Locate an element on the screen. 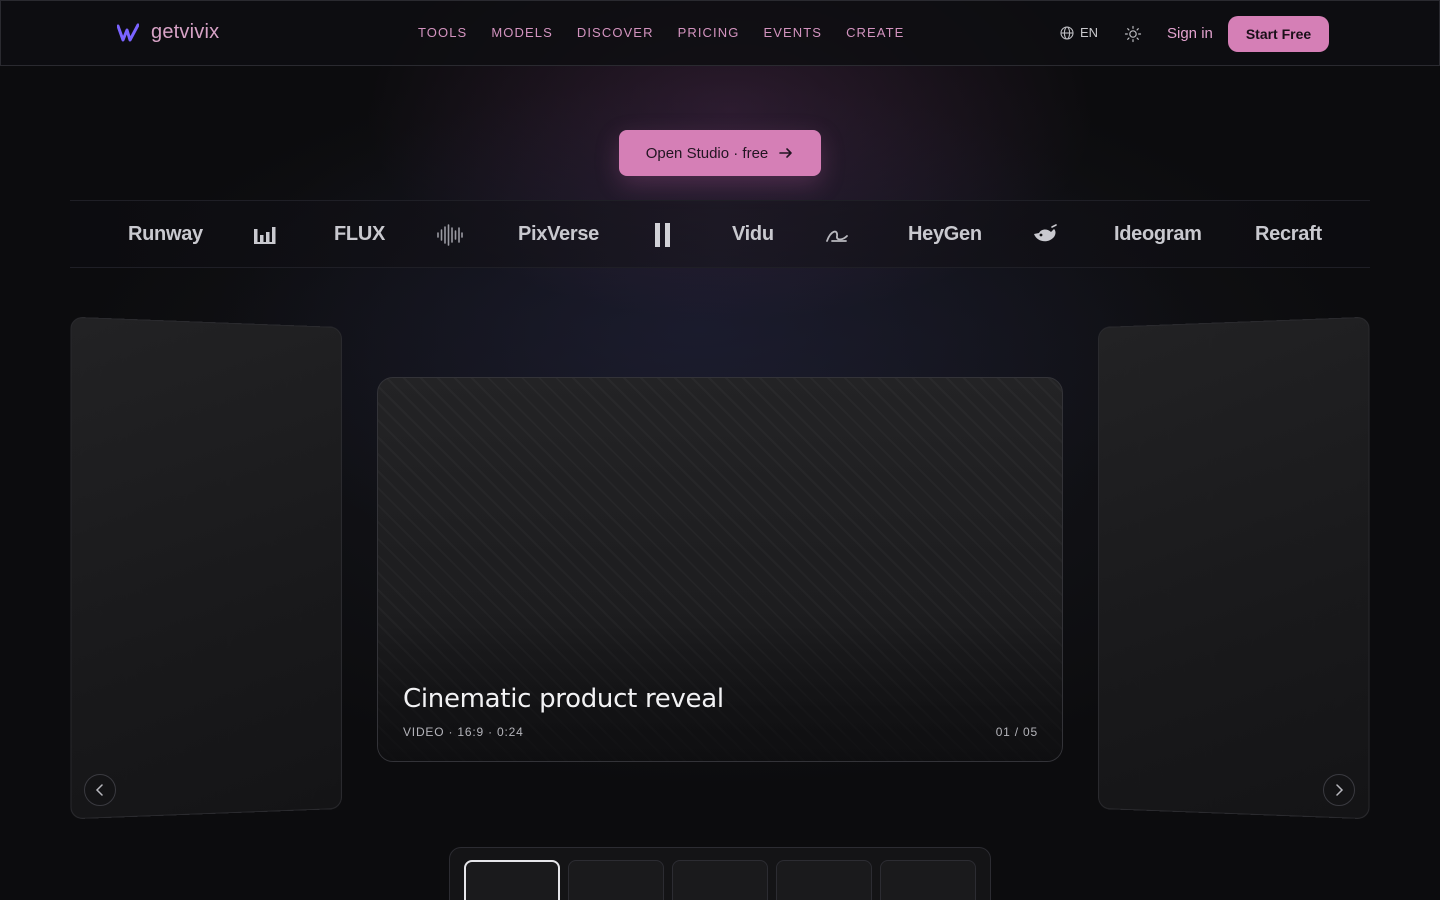 The height and width of the screenshot is (900, 1440). open-studio-button: Open Studio · free is located at coordinates (720, 153).